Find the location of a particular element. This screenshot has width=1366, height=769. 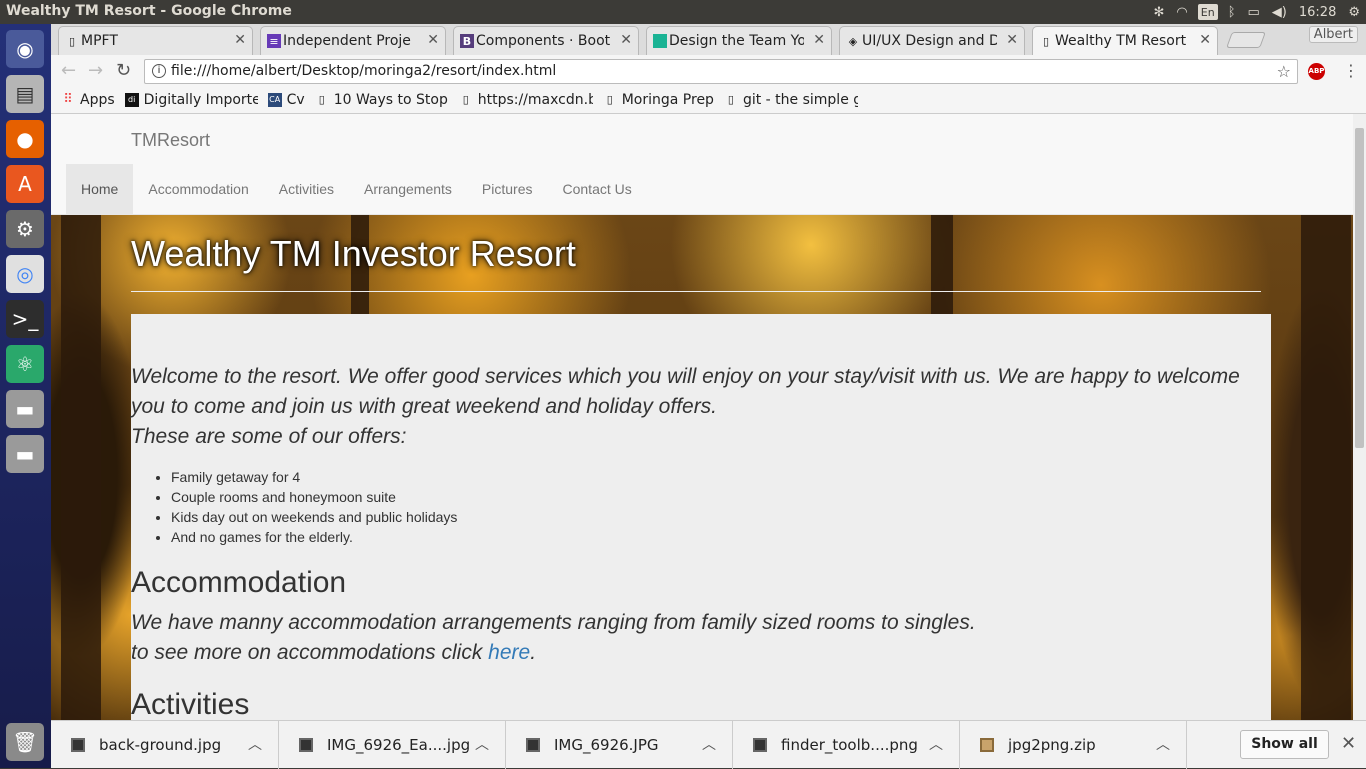

info-icon: i is located at coordinates (159, 71).